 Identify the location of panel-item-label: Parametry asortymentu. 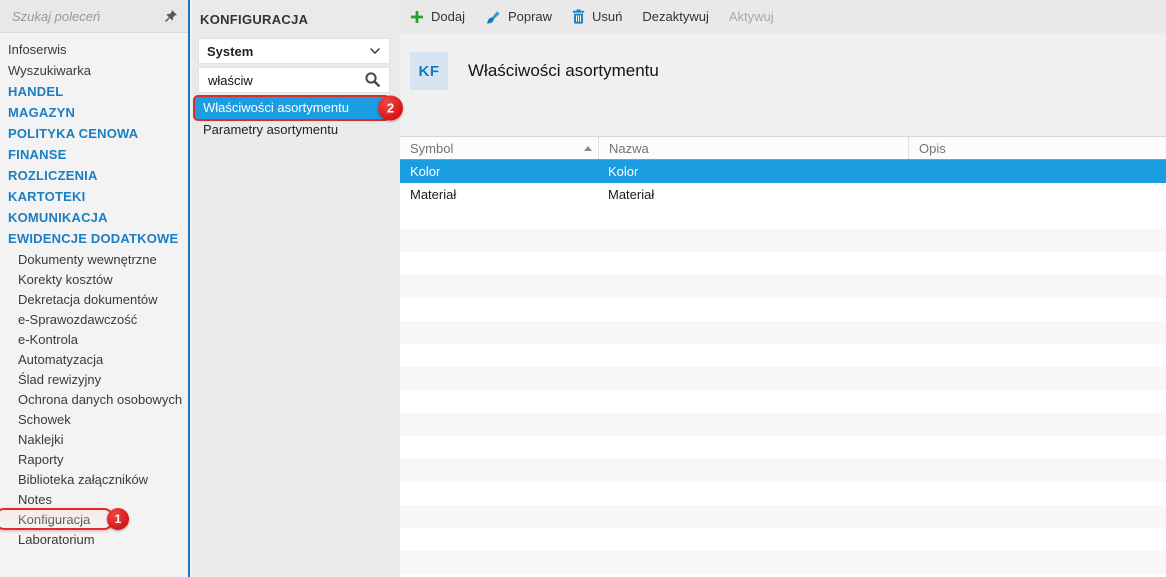
(271, 129).